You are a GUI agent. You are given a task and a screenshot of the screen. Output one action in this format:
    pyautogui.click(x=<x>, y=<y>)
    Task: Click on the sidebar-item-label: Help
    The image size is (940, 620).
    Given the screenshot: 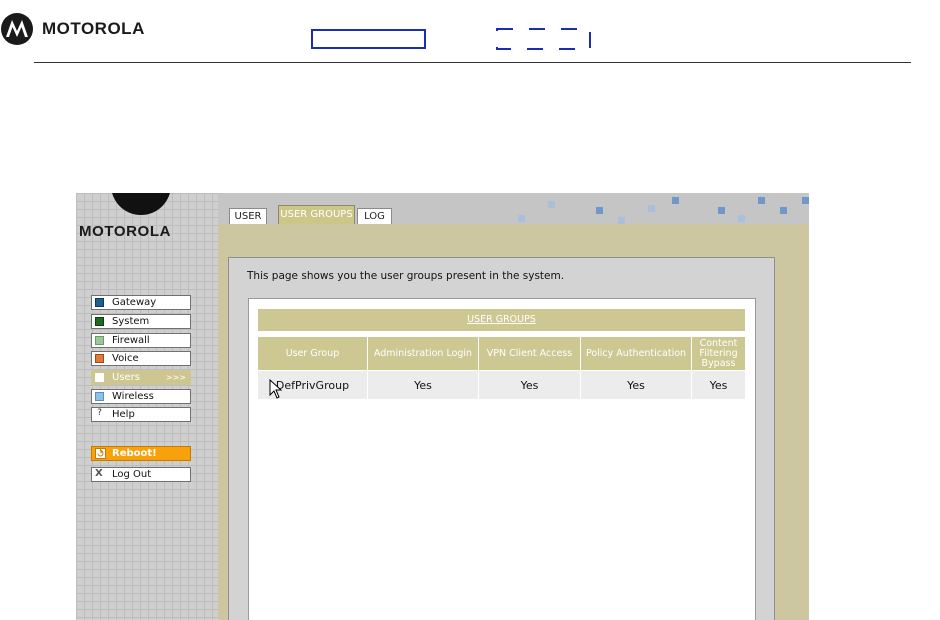 What is the action you would take?
    pyautogui.click(x=123, y=414)
    